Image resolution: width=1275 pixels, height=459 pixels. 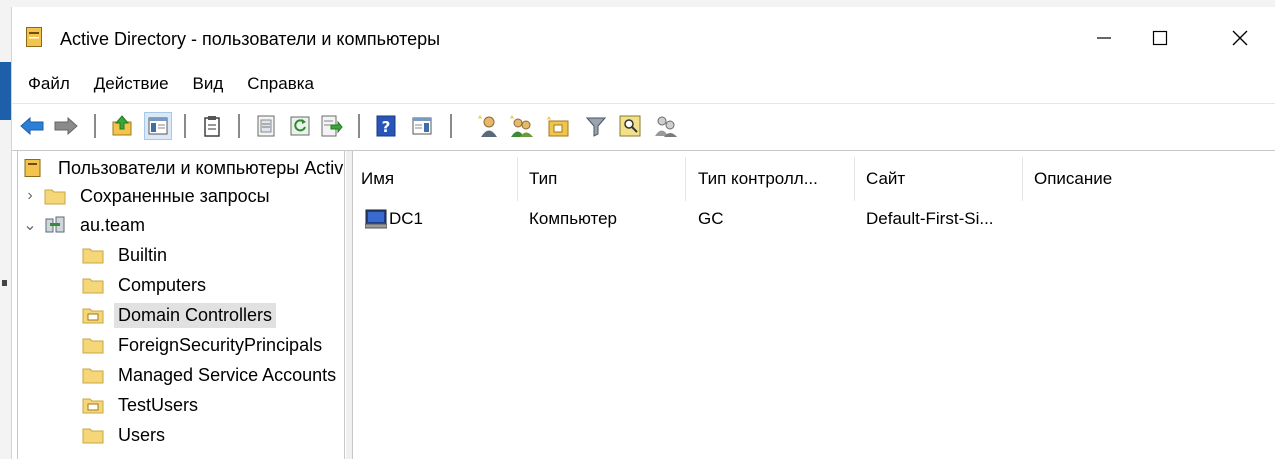 What do you see at coordinates (5, 229) in the screenshot?
I see `background-window-edge` at bounding box center [5, 229].